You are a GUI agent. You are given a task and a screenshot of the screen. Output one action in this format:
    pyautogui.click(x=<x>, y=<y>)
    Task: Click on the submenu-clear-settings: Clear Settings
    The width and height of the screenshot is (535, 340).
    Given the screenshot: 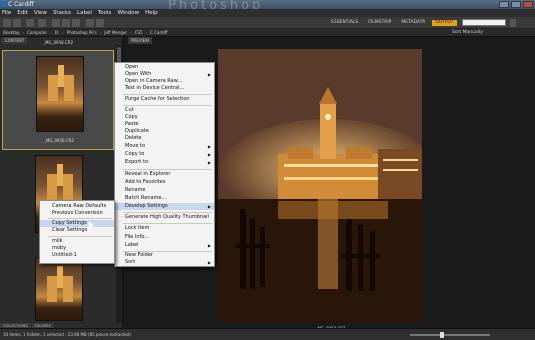 What is the action you would take?
    pyautogui.click(x=77, y=230)
    